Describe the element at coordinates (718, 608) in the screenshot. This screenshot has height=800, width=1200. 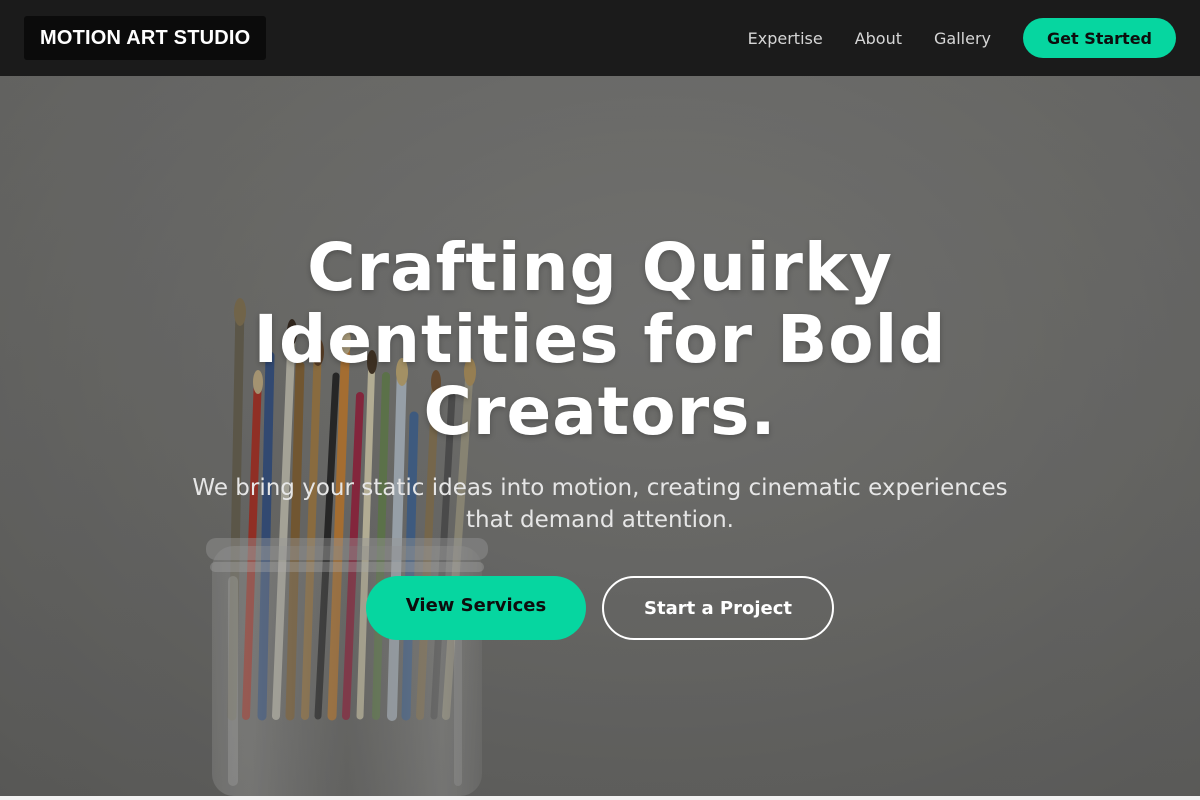
I see `start-project-button: Start a Project` at that location.